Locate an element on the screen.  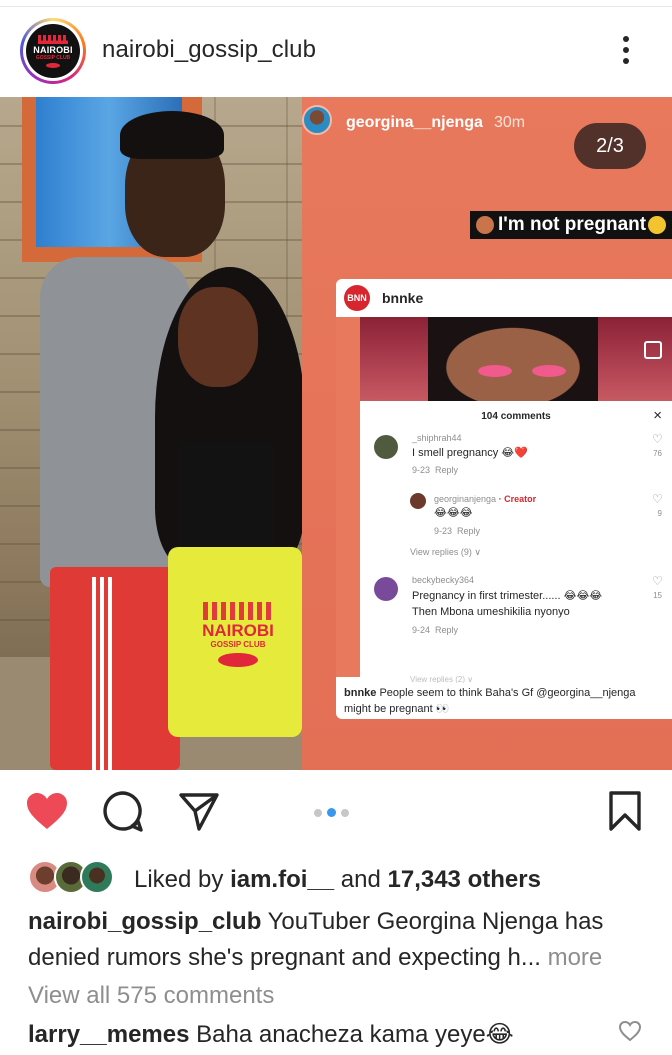
carousel-dot-active is located at coordinates (331, 812).